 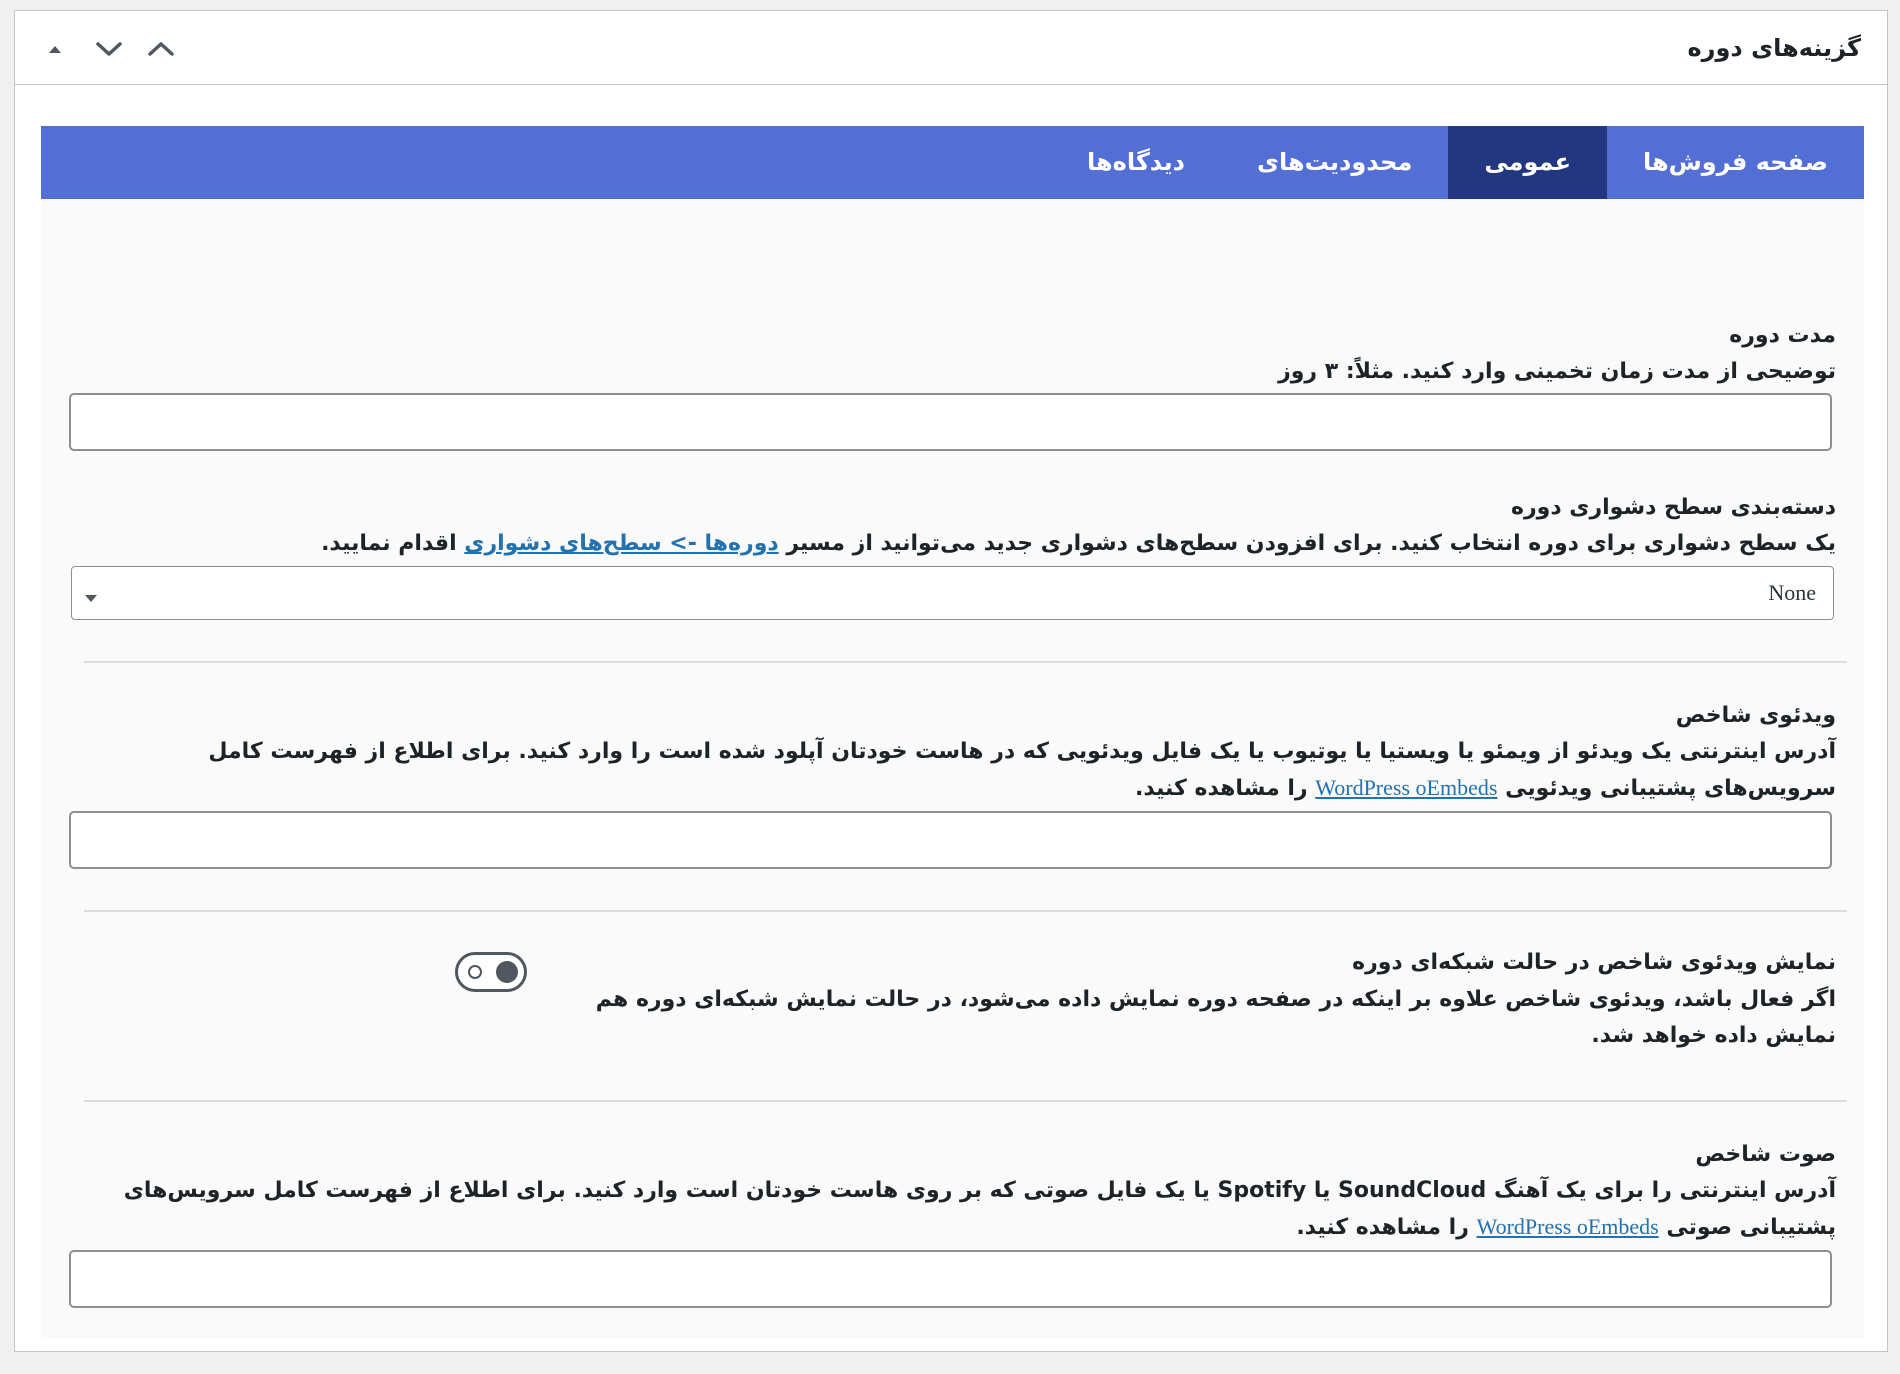 What do you see at coordinates (1774, 48) in the screenshot?
I see `metabox-title: گزینه‌های دوره` at bounding box center [1774, 48].